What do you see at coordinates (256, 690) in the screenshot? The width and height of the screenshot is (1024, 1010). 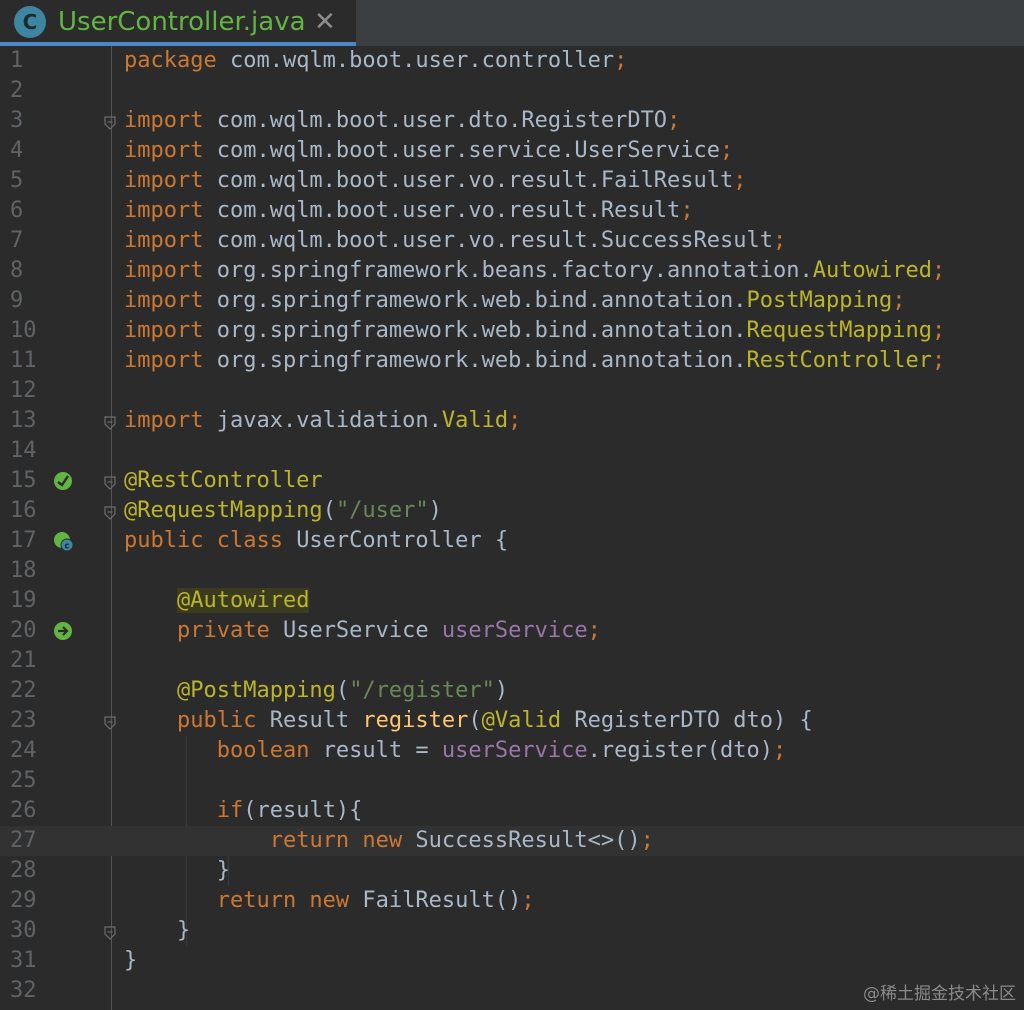 I see `code-token: @PostMapping` at bounding box center [256, 690].